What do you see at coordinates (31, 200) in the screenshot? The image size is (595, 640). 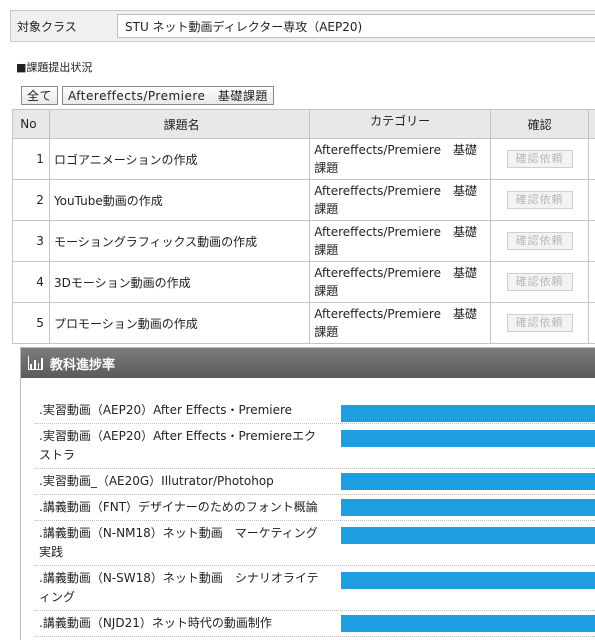 I see `row-no: 2` at bounding box center [31, 200].